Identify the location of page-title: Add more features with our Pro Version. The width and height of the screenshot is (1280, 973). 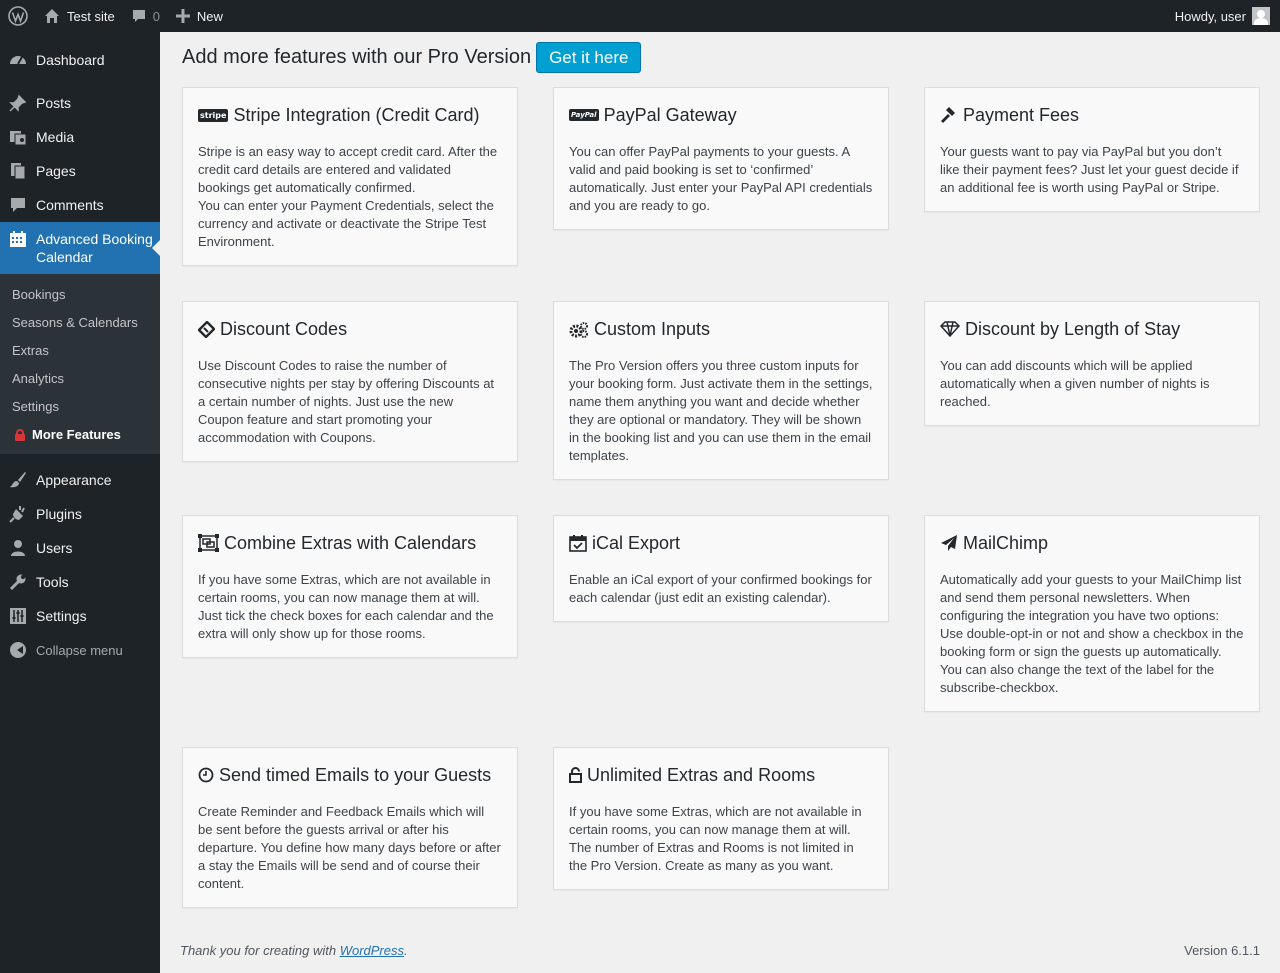
(357, 57).